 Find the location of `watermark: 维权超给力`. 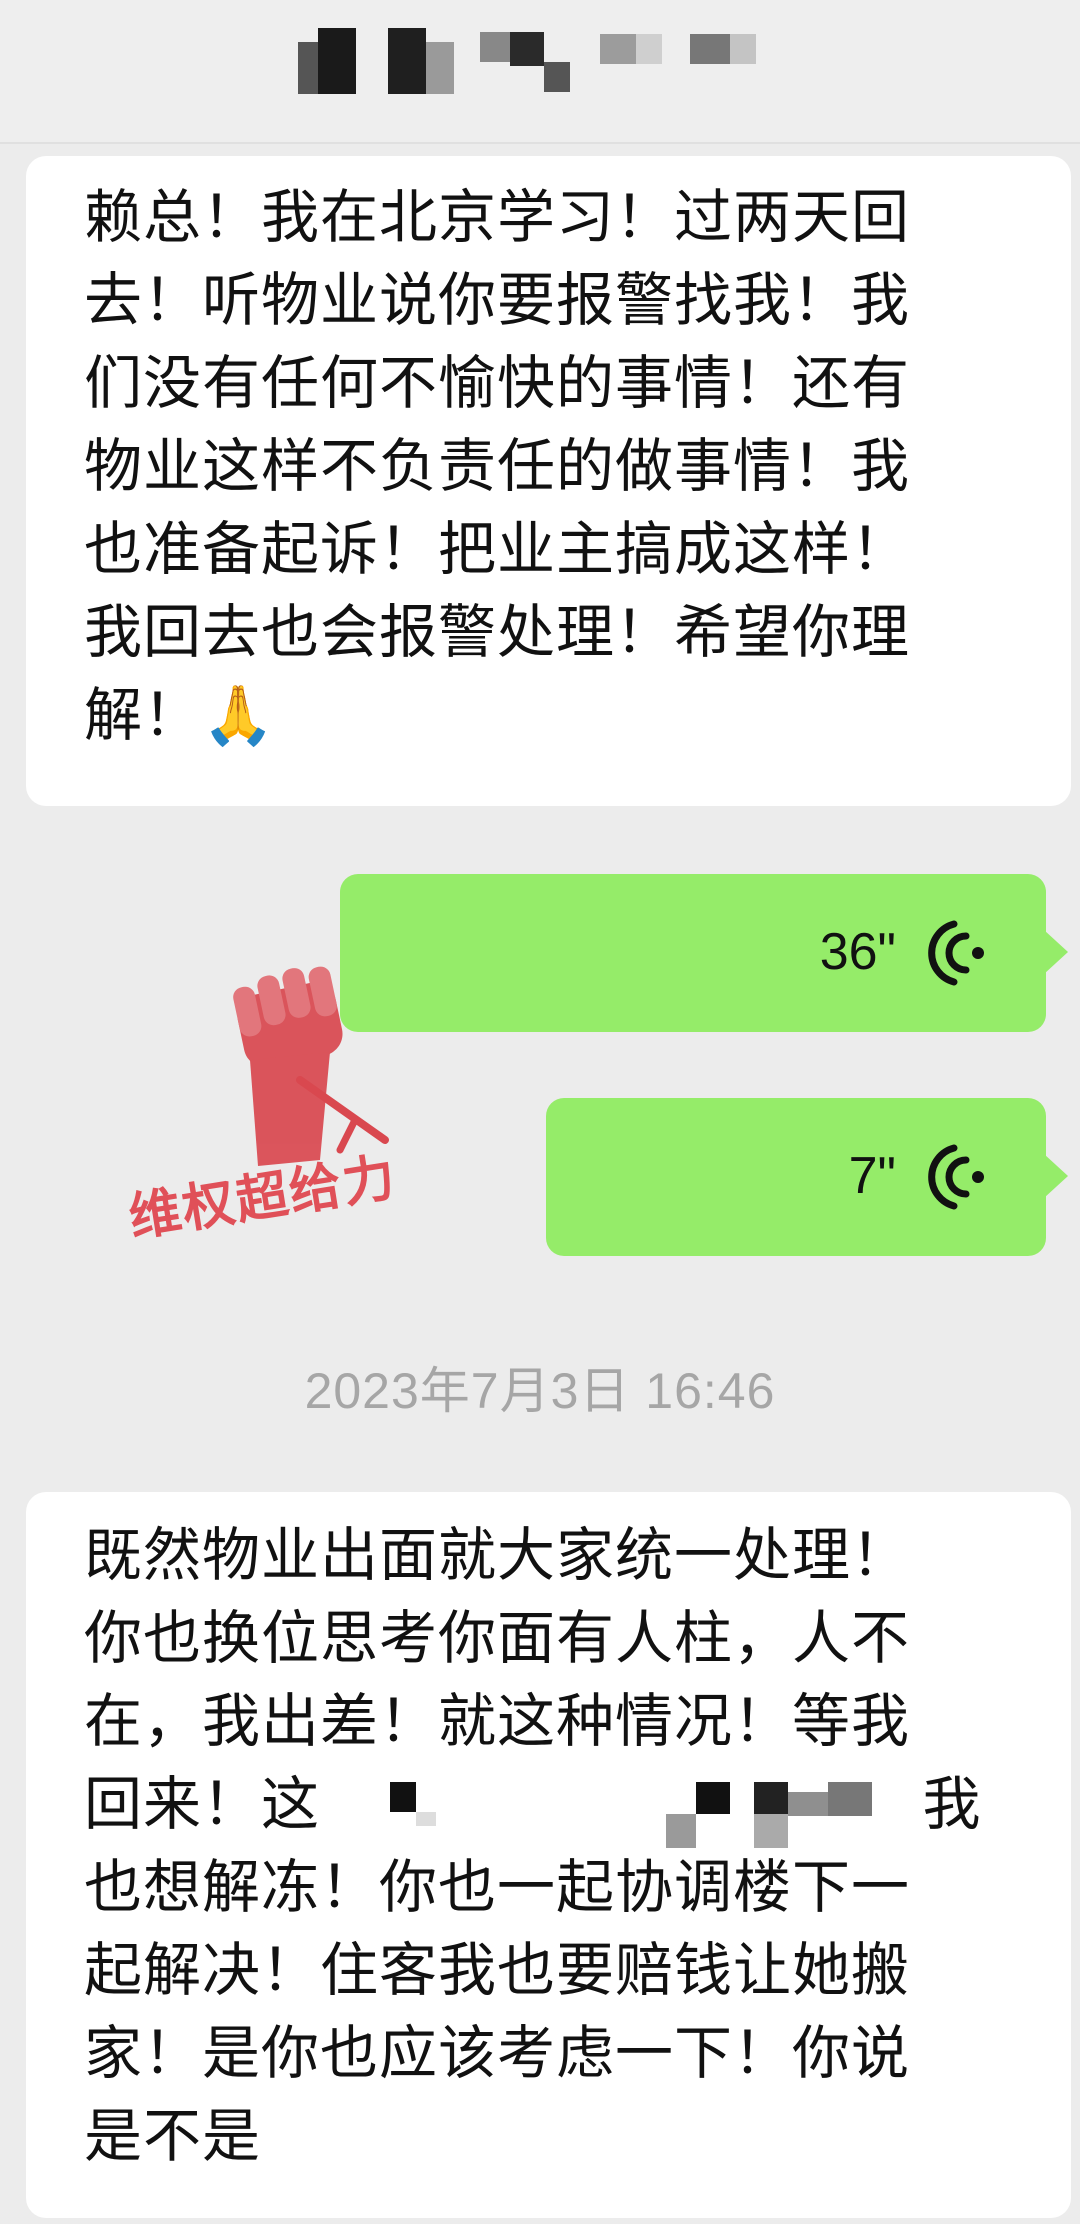

watermark: 维权超给力 is located at coordinates (290, 1110).